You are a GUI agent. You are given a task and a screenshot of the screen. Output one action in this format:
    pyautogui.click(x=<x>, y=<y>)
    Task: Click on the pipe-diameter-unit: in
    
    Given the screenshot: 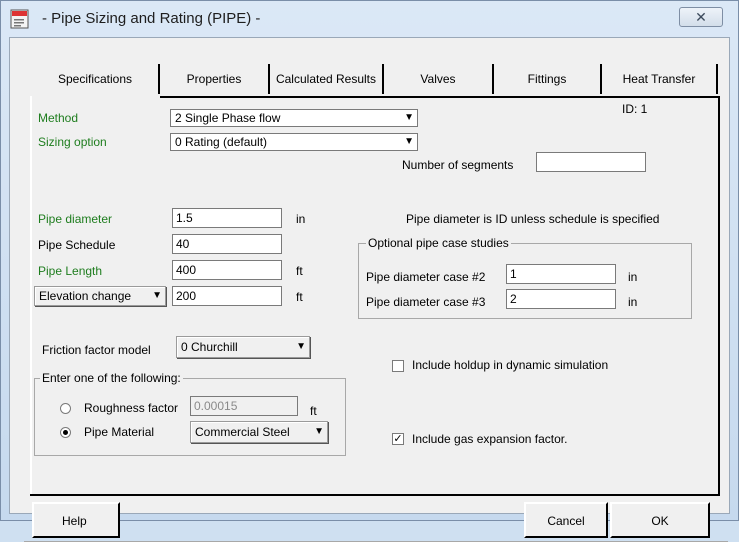 What is the action you would take?
    pyautogui.click(x=301, y=219)
    